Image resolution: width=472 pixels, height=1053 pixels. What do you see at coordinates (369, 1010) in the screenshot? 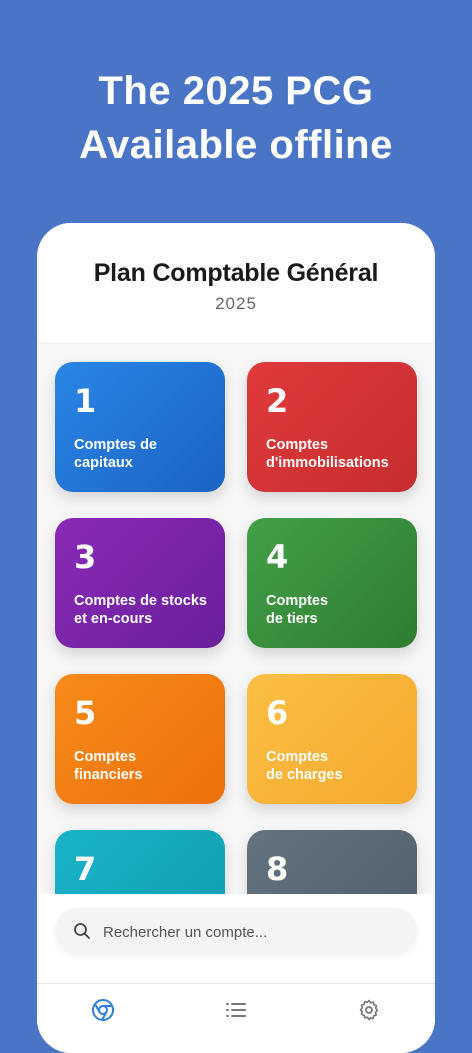
I see `gear-icon` at bounding box center [369, 1010].